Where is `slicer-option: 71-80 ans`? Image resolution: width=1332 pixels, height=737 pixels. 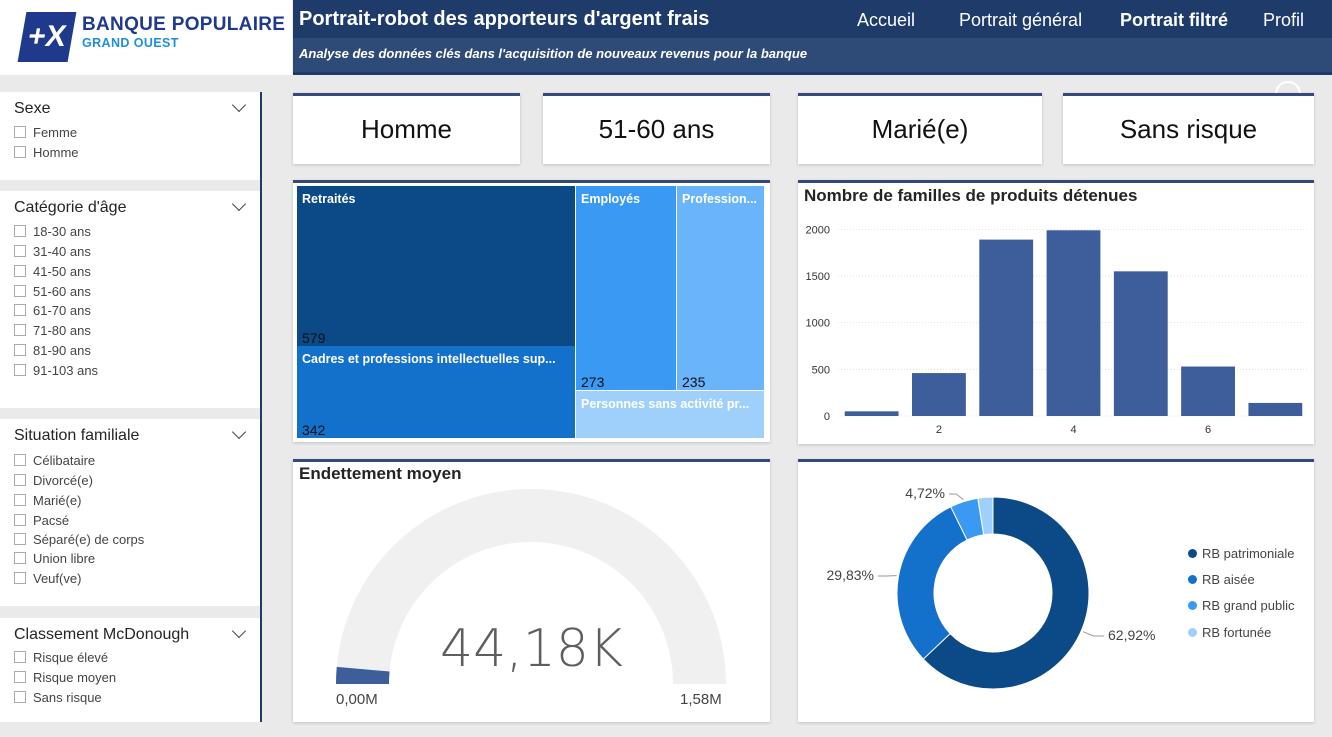
slicer-option: 71-80 ans is located at coordinates (52, 331).